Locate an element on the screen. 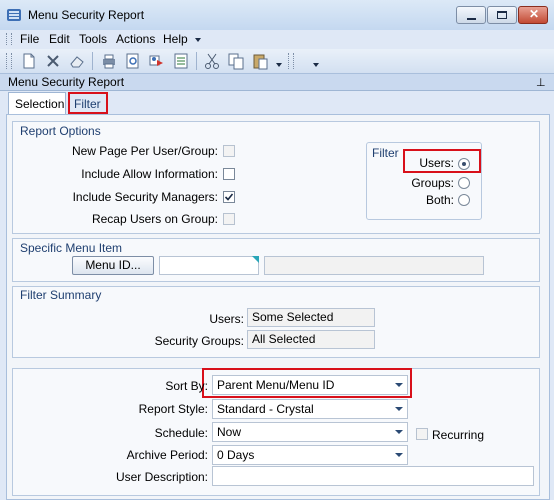 This screenshot has height=500, width=554. summary-users-label: Users: is located at coordinates (226, 319).